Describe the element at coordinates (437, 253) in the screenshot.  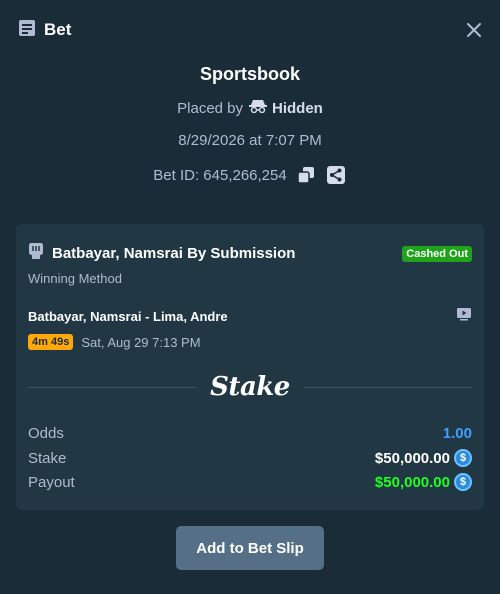
I see `status-badge: Cashed Out` at that location.